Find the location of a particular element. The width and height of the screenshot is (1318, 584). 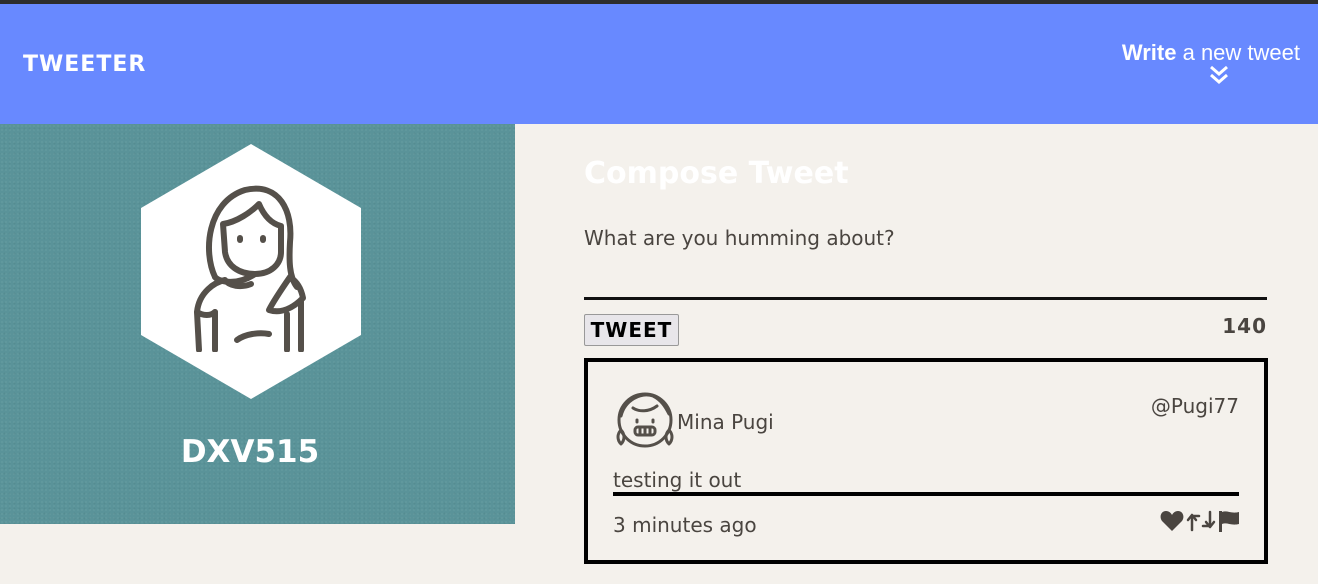

tweet-actions is located at coordinates (1200, 521).